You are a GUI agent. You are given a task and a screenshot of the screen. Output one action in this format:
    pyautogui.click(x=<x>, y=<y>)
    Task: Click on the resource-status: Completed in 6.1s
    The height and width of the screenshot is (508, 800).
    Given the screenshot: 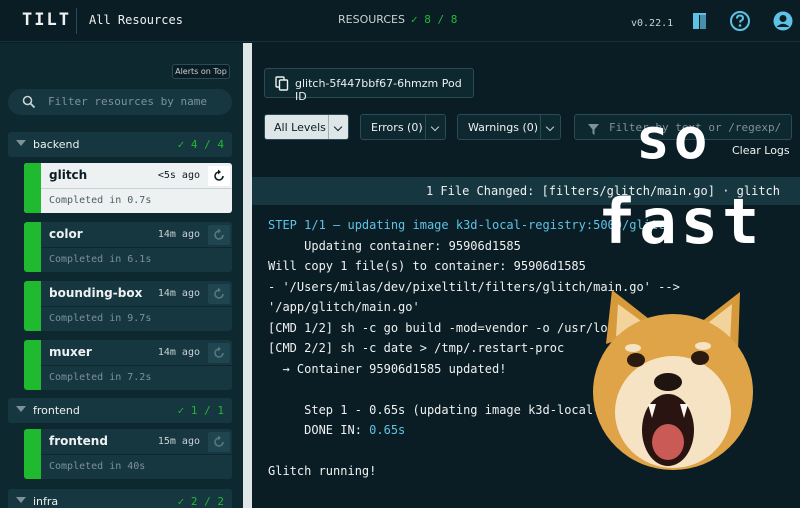 What is the action you would take?
    pyautogui.click(x=100, y=259)
    